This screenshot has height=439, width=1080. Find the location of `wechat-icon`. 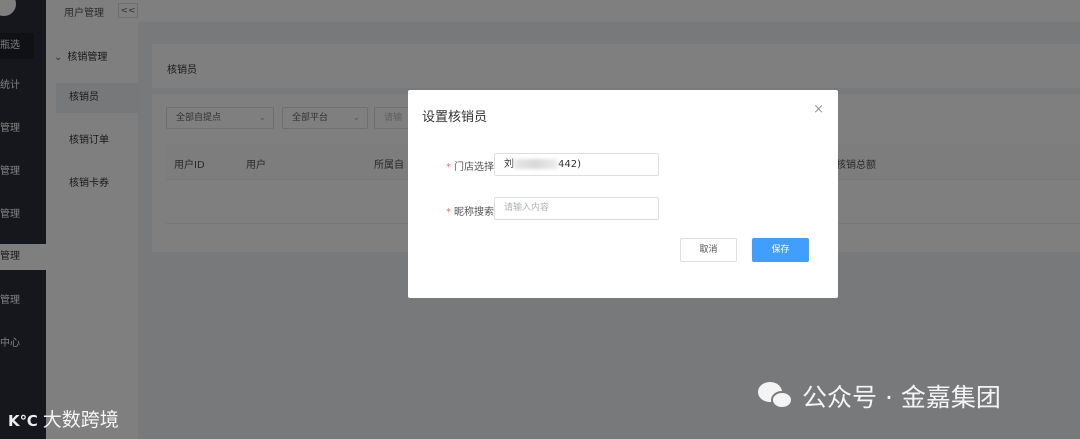

wechat-icon is located at coordinates (777, 395).